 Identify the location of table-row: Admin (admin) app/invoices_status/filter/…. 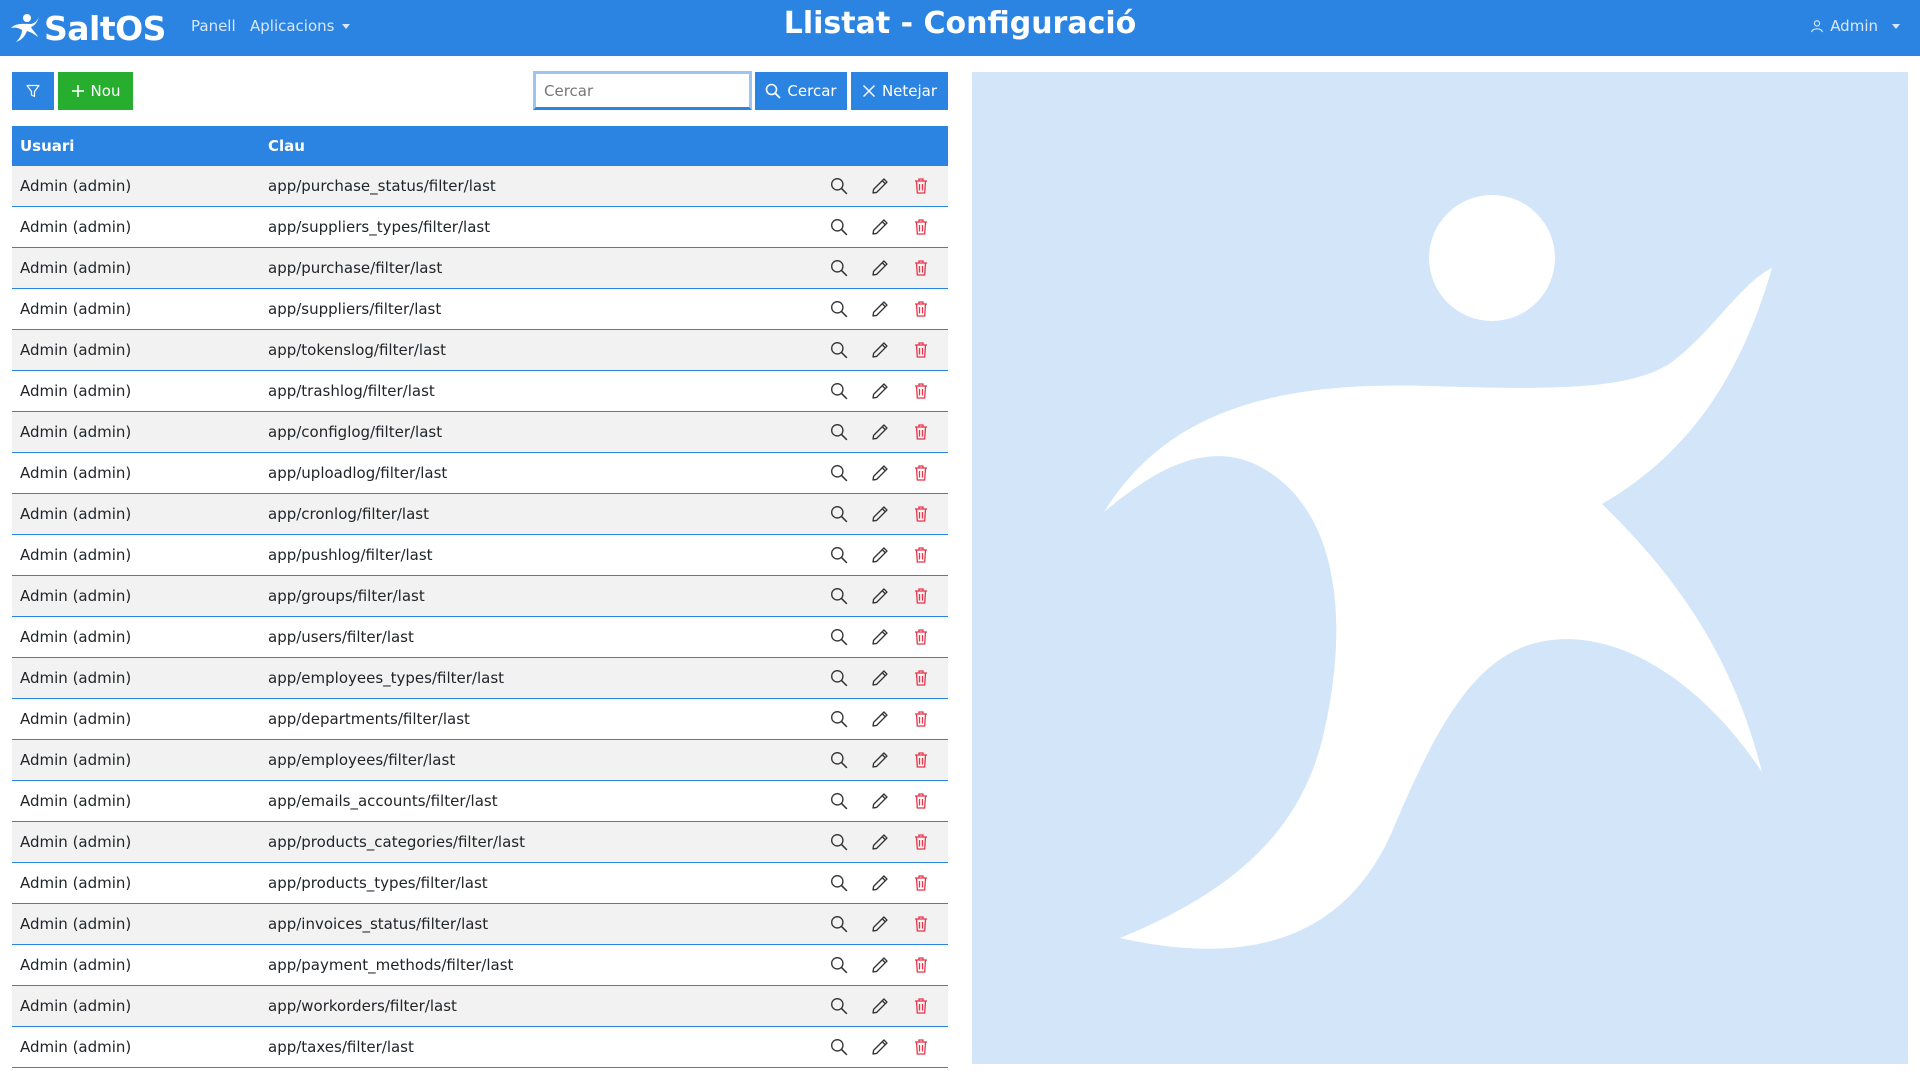
(480, 924).